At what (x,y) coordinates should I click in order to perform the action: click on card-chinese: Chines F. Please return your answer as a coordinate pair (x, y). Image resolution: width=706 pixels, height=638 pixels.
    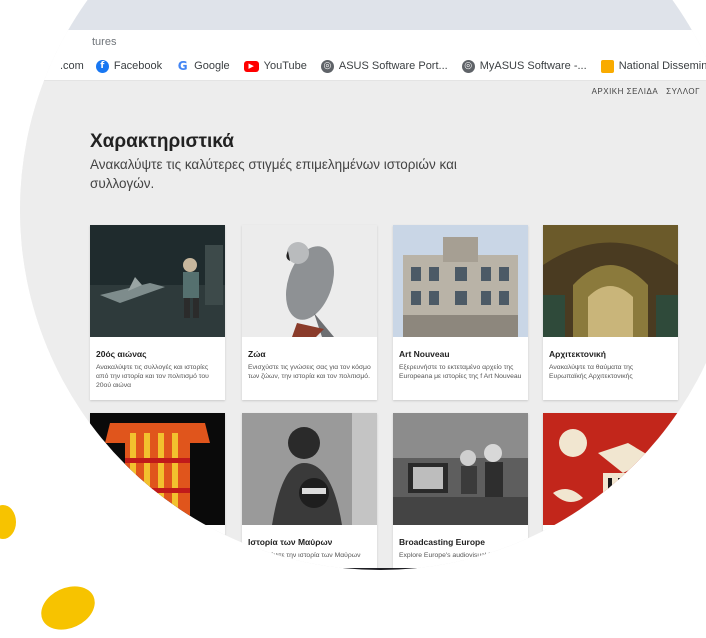
    Looking at the image, I should click on (610, 491).